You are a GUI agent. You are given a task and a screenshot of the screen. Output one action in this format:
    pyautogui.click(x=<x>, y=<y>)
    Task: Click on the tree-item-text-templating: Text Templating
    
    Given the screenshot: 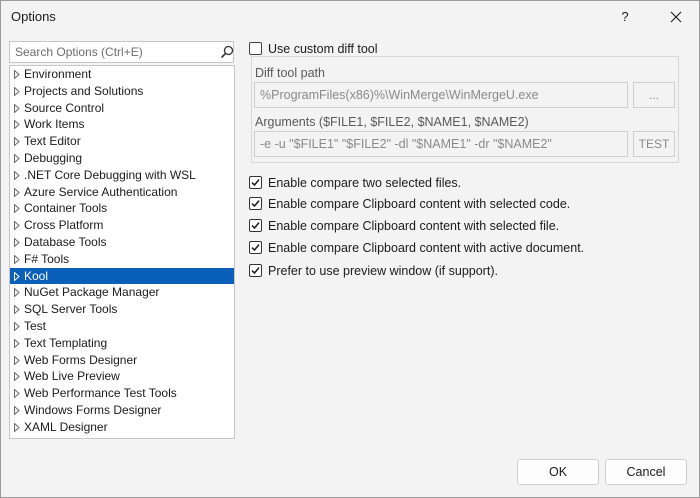 What is the action you would take?
    pyautogui.click(x=122, y=343)
    